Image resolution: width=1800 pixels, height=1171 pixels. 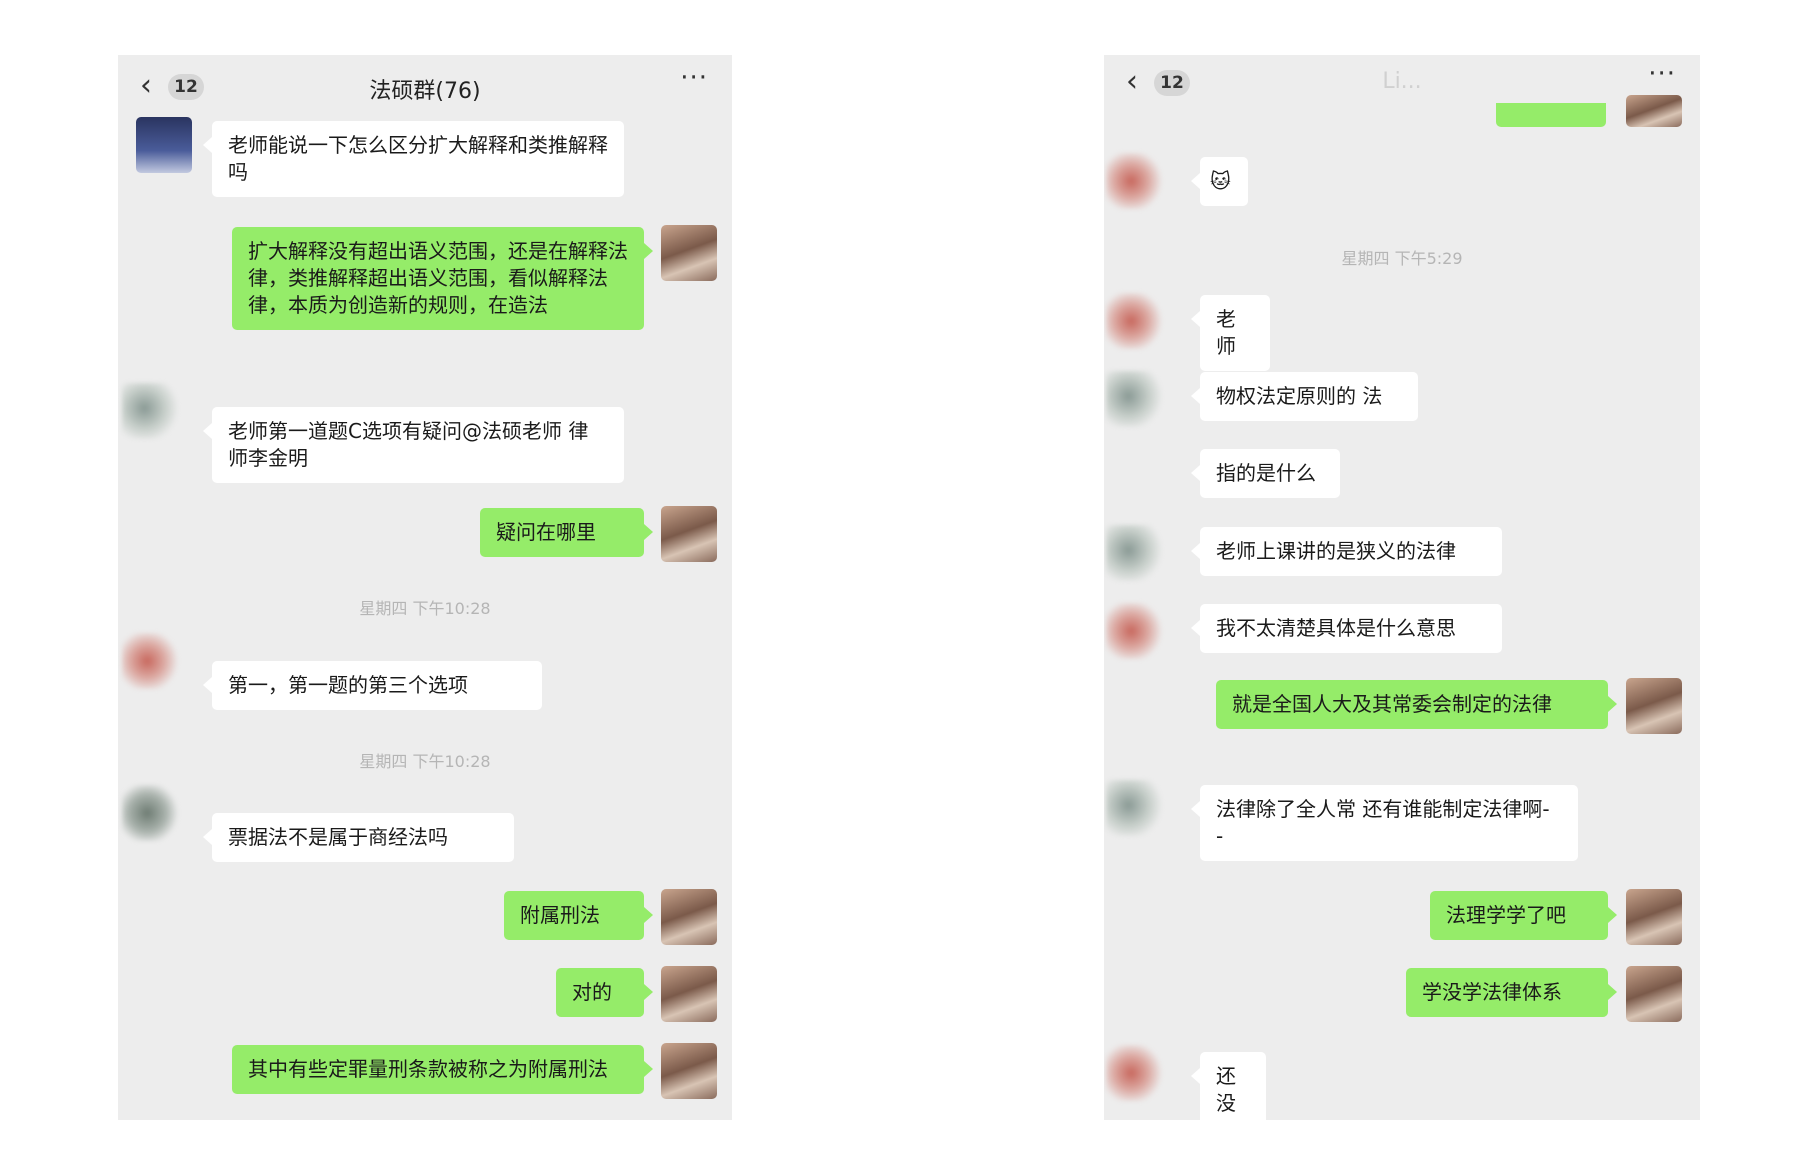 I want to click on message-bubble-received: 第一，第一题的第三个选项, so click(x=372, y=685).